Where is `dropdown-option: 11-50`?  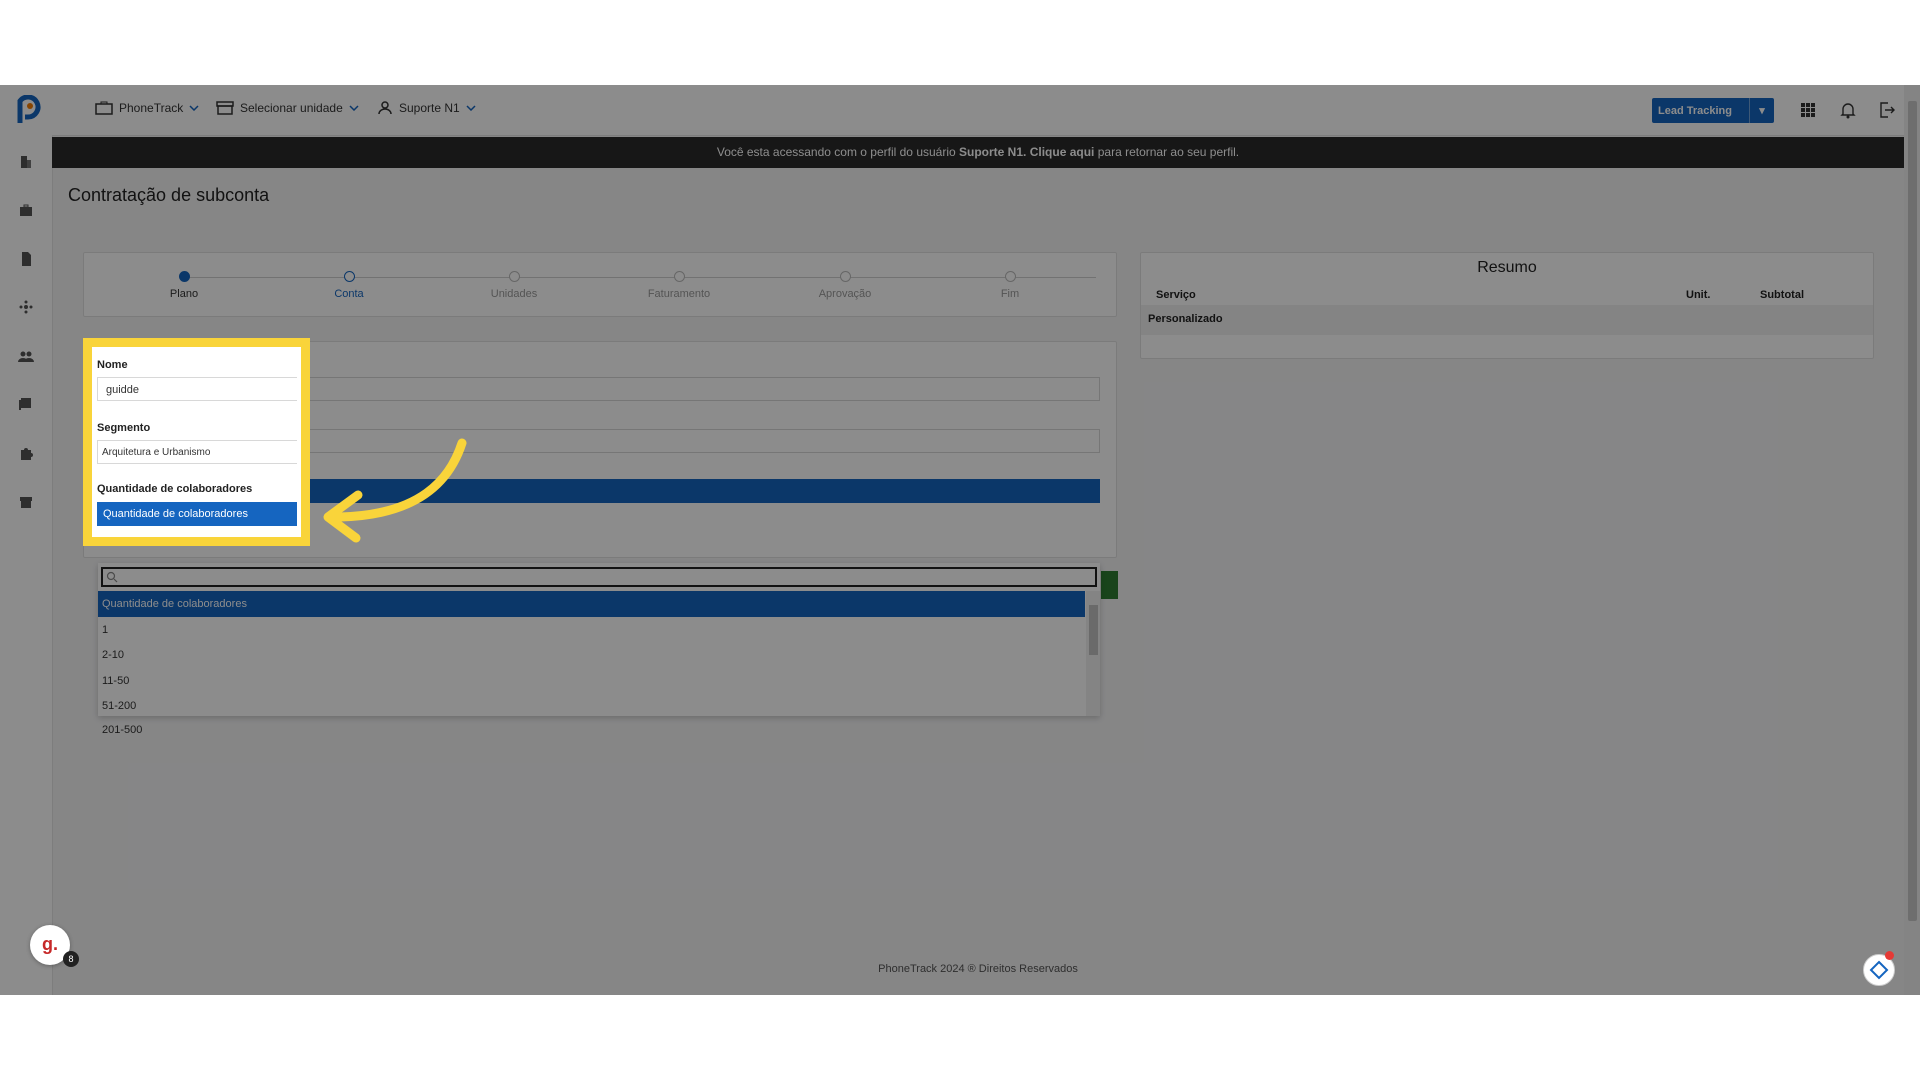
dropdown-option: 11-50 is located at coordinates (591, 681).